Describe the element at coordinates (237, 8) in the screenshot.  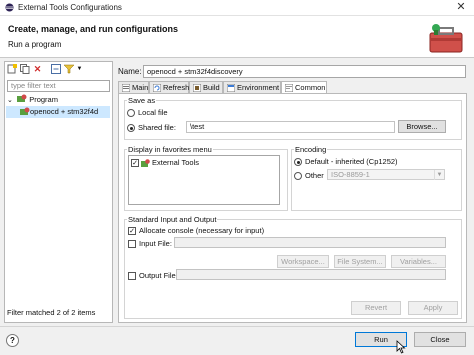
I see `title-bar: External Tools Configurations ✕` at that location.